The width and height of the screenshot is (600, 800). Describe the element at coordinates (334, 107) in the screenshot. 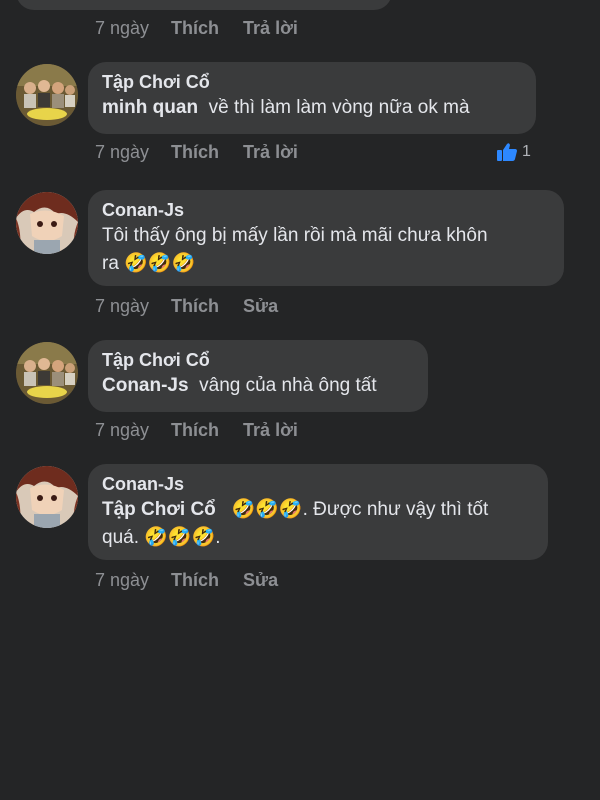

I see `comment-body: về thì làm làm vòng nữa ok mà` at that location.